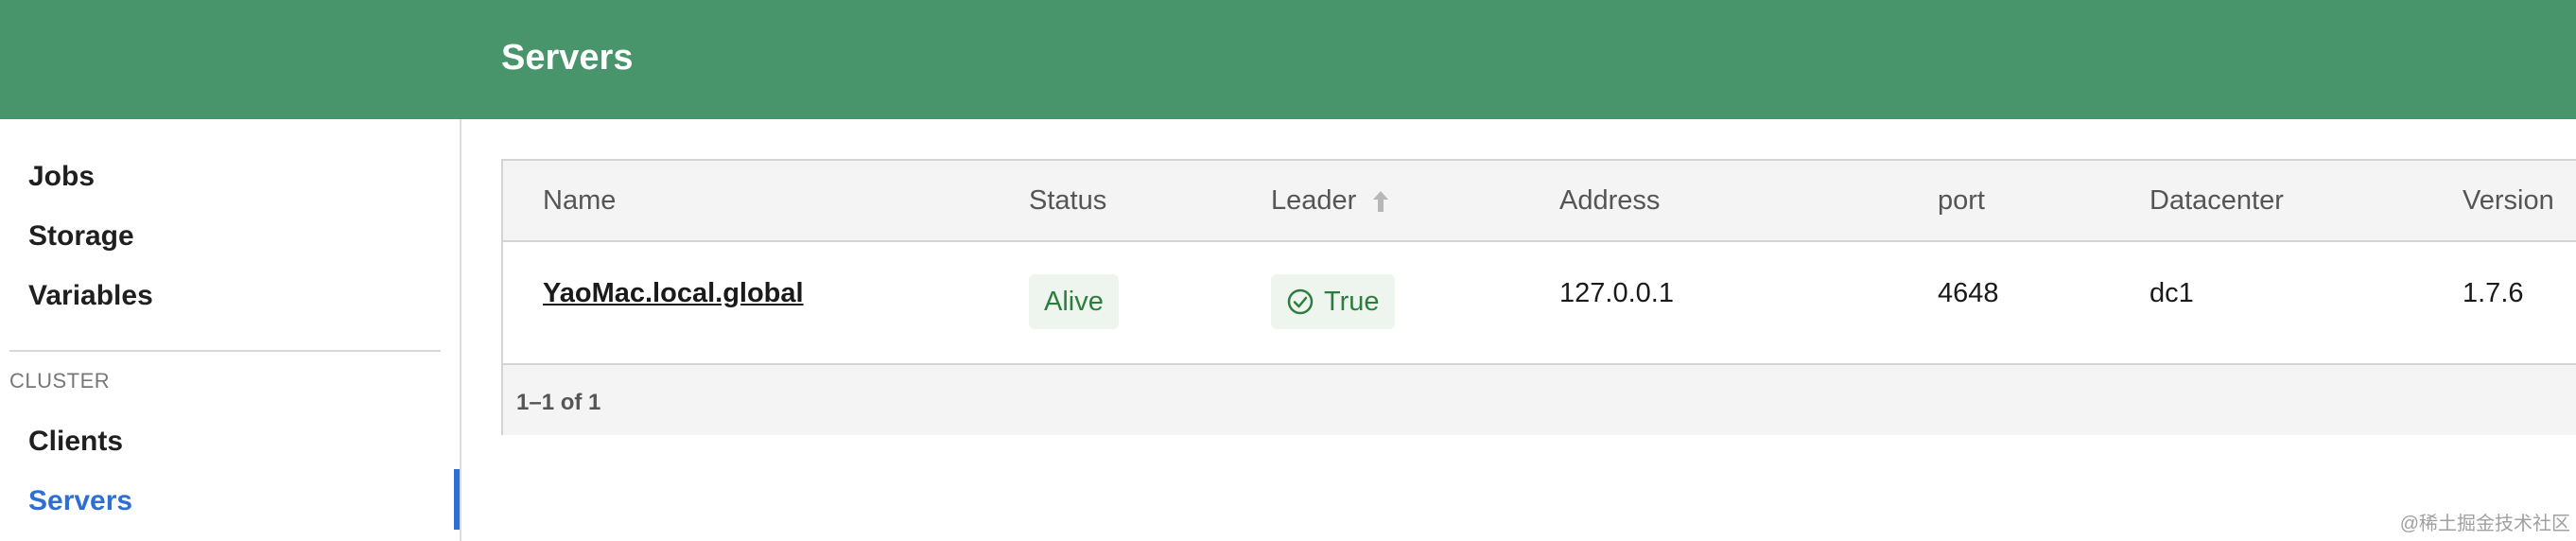 This screenshot has width=2576, height=541. Describe the element at coordinates (75, 442) in the screenshot. I see `sidebar-item-clients: Clients` at that location.